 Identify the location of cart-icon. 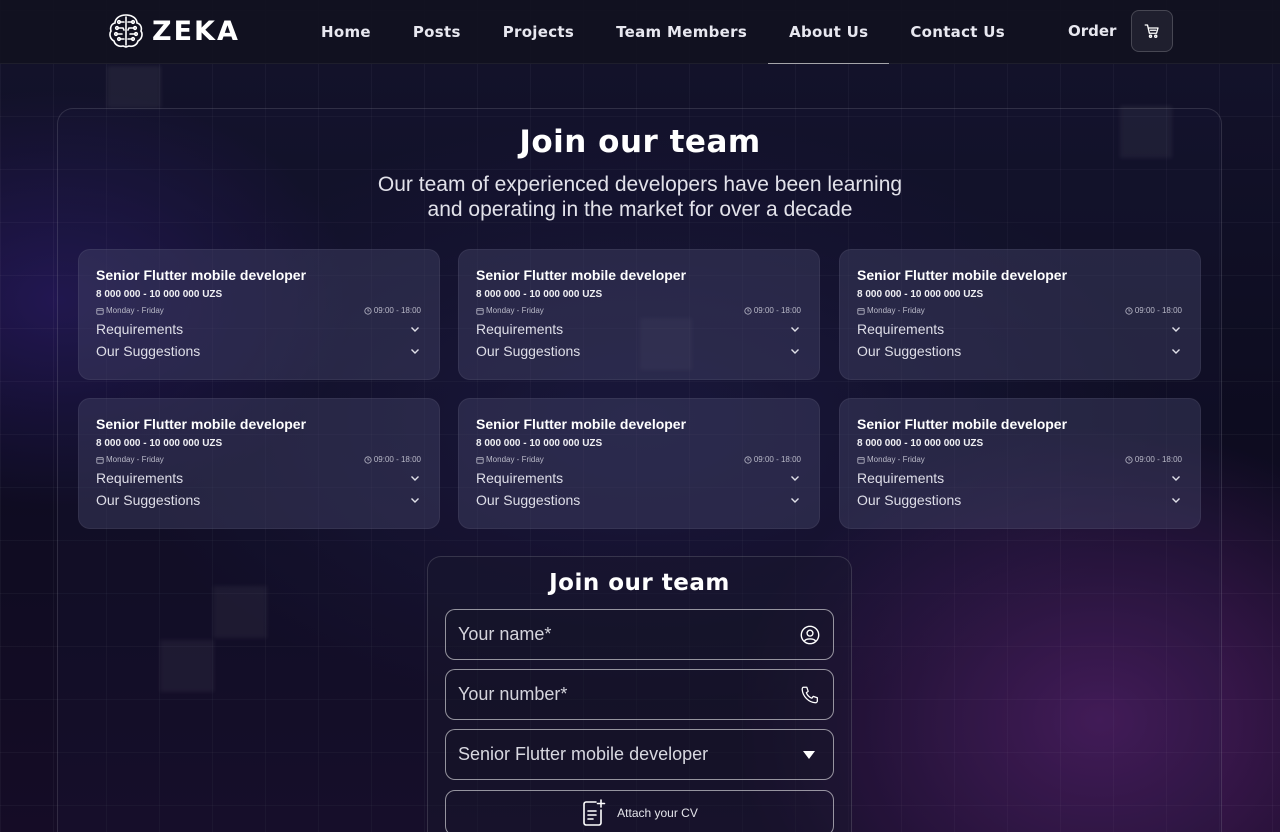
(1151, 31).